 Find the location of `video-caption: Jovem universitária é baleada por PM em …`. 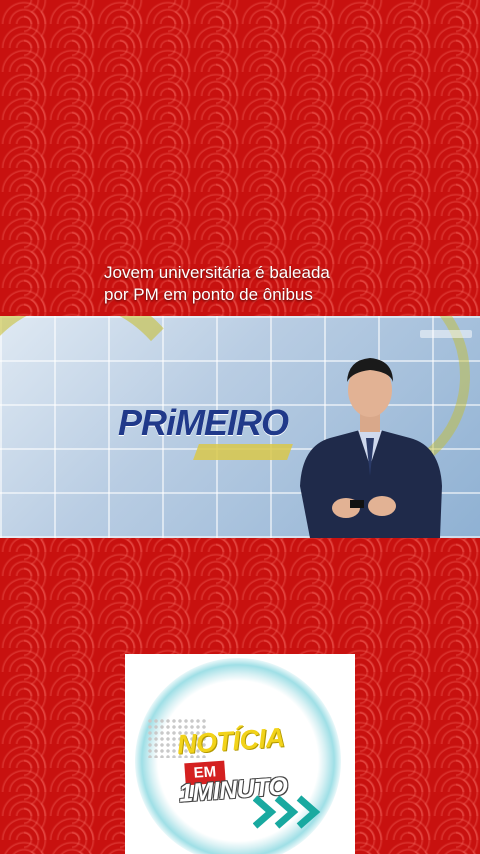

video-caption: Jovem universitária é baleada por PM em … is located at coordinates (264, 284).